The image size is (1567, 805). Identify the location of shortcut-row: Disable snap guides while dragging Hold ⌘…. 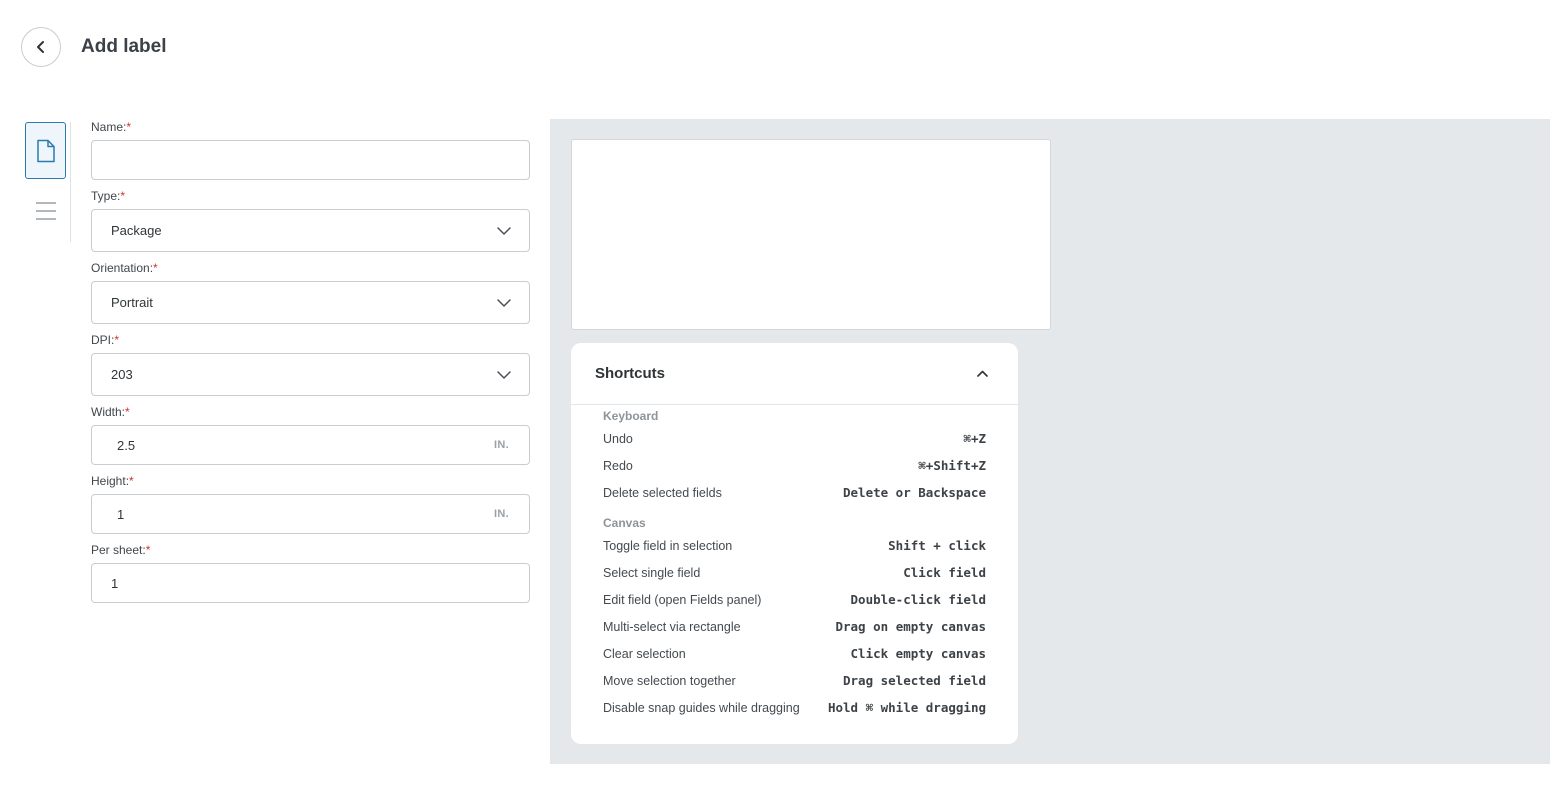
(794, 707).